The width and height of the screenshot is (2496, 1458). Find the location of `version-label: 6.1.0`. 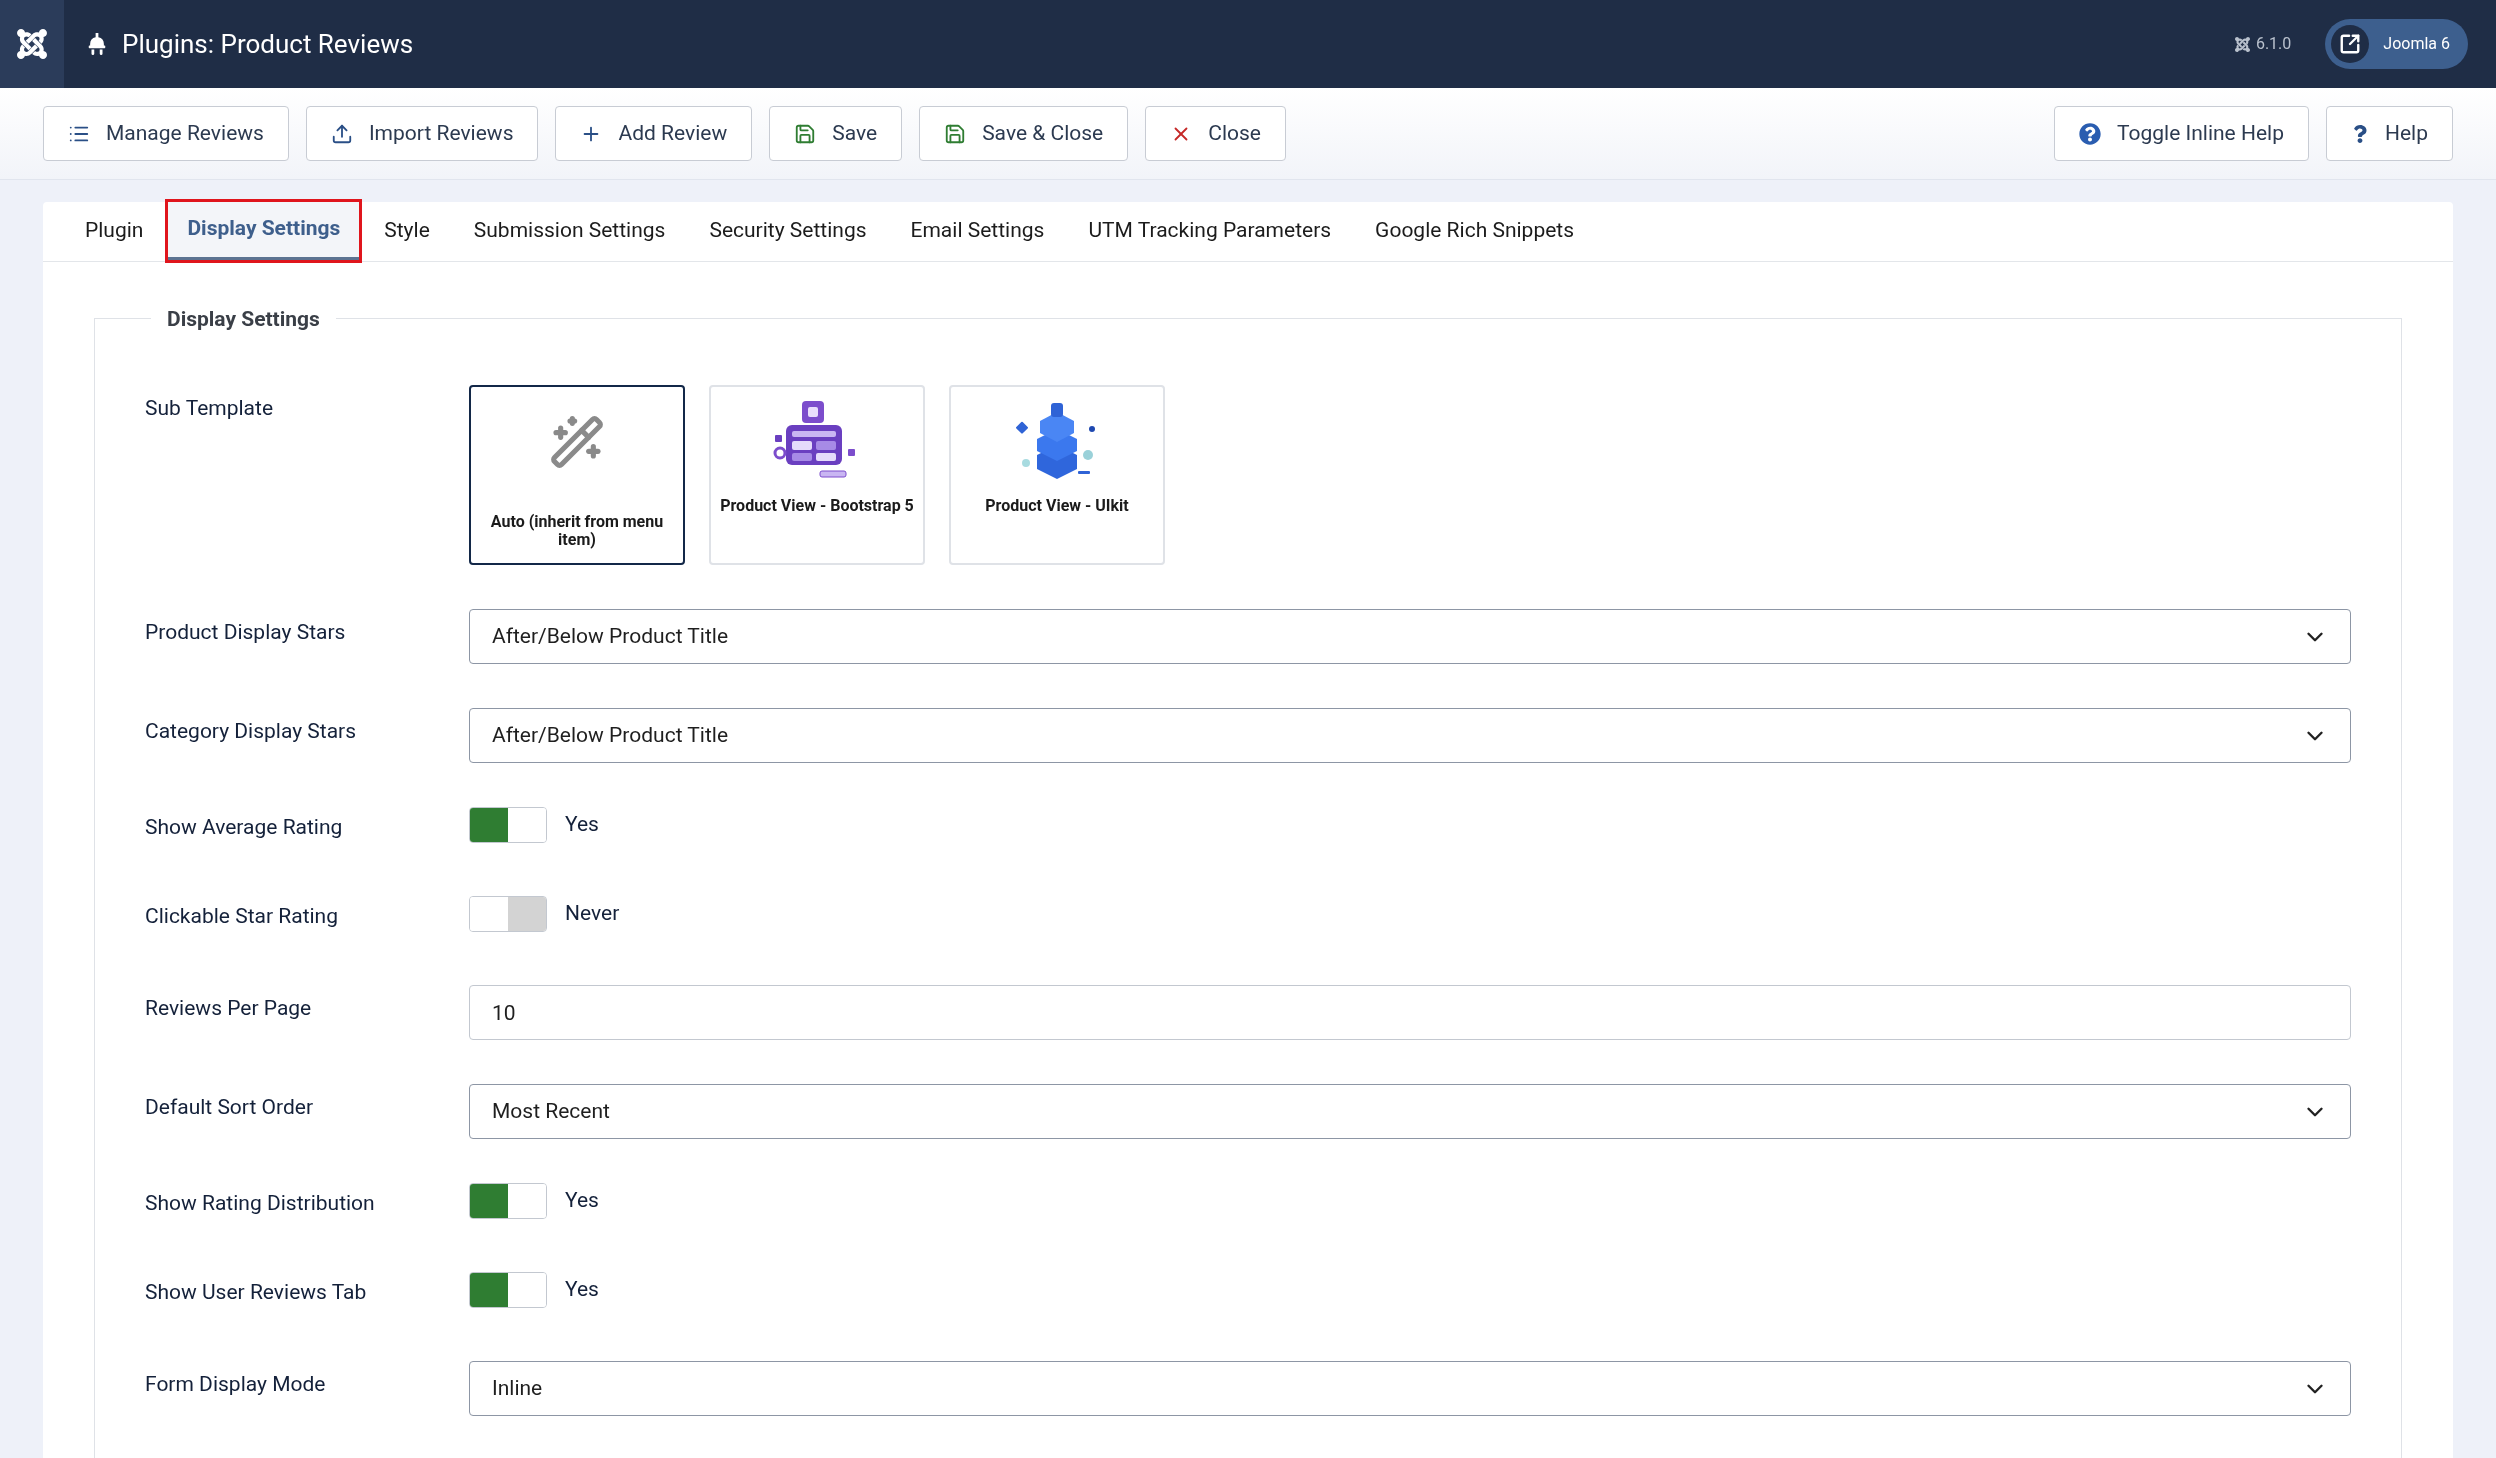

version-label: 6.1.0 is located at coordinates (2273, 44).